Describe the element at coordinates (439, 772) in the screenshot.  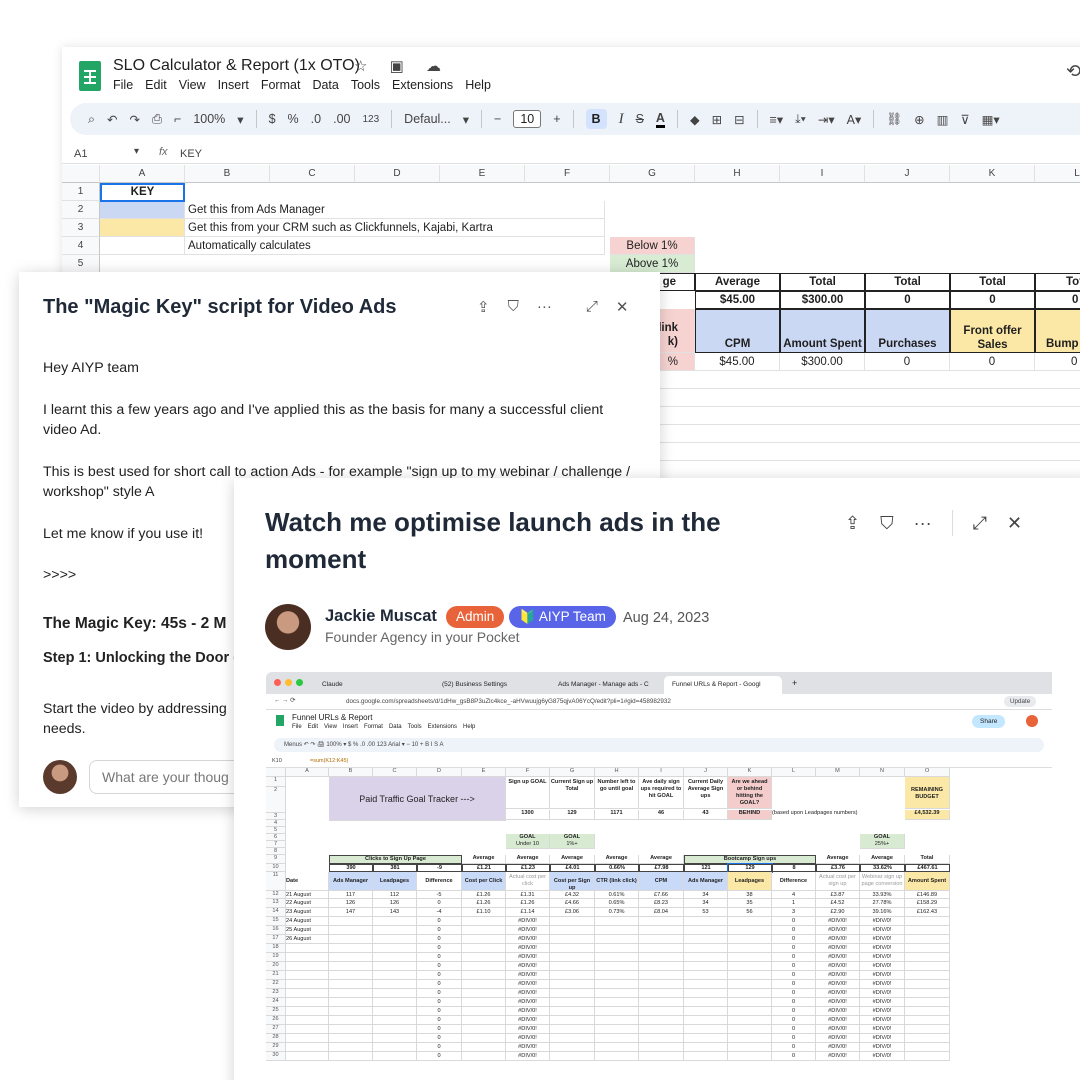
I see `column-header: D` at that location.